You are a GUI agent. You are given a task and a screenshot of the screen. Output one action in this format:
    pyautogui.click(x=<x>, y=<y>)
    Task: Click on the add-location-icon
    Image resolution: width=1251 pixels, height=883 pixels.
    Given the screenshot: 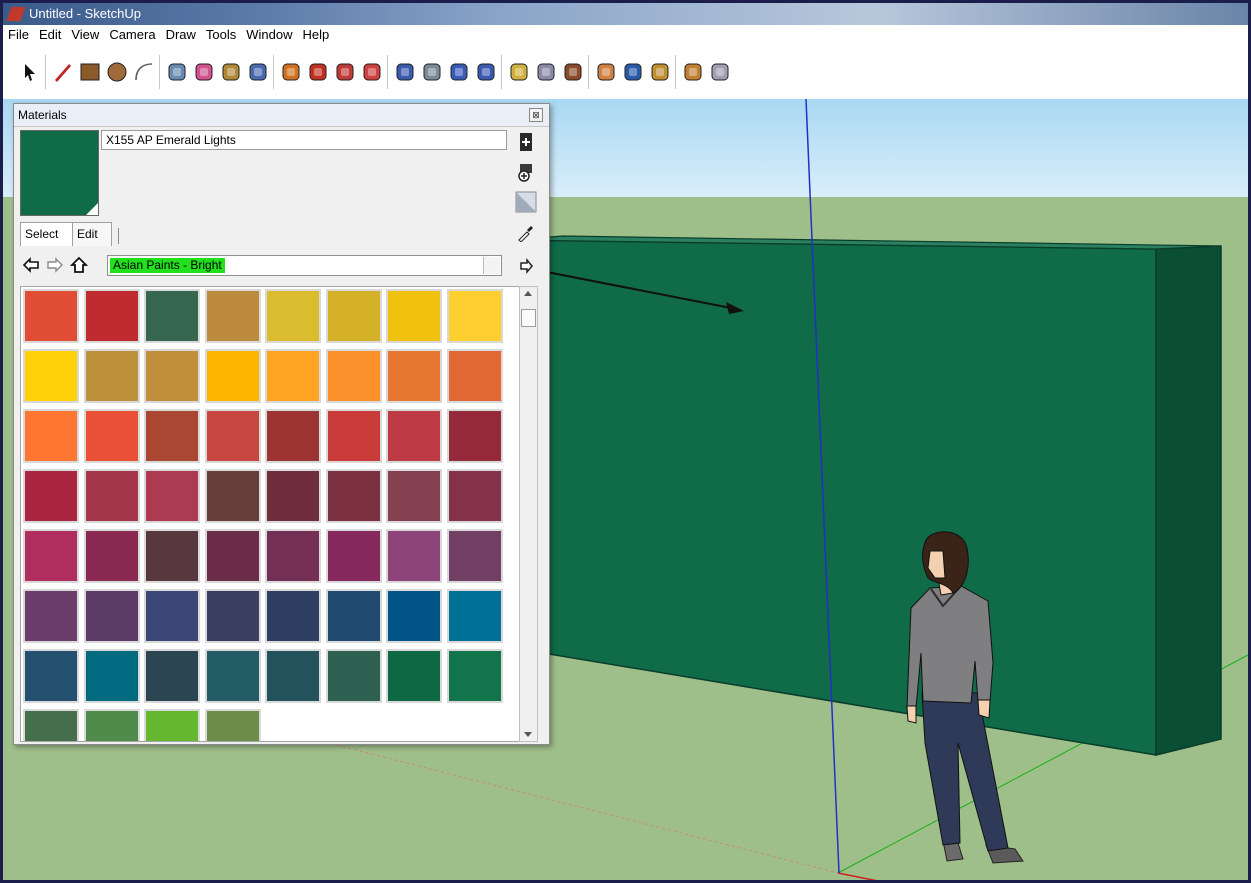 What is the action you would take?
    pyautogui.click(x=606, y=72)
    